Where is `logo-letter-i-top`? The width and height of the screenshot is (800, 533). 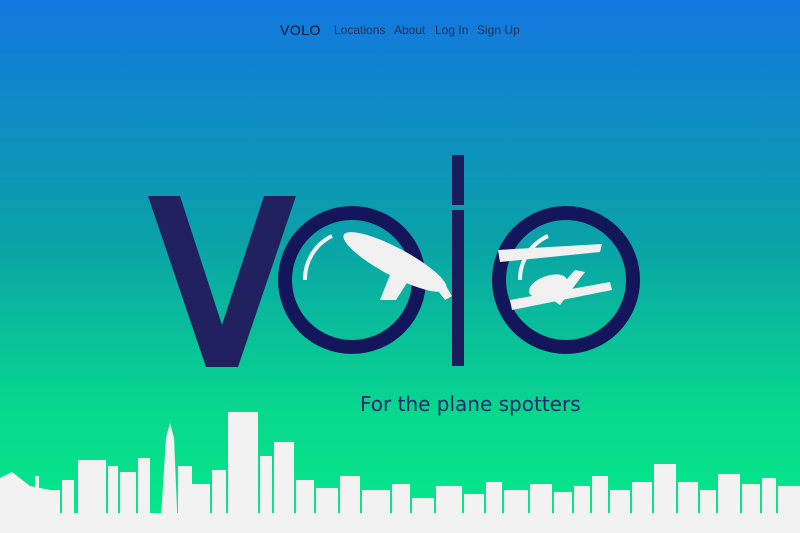
logo-letter-i-top is located at coordinates (458, 180).